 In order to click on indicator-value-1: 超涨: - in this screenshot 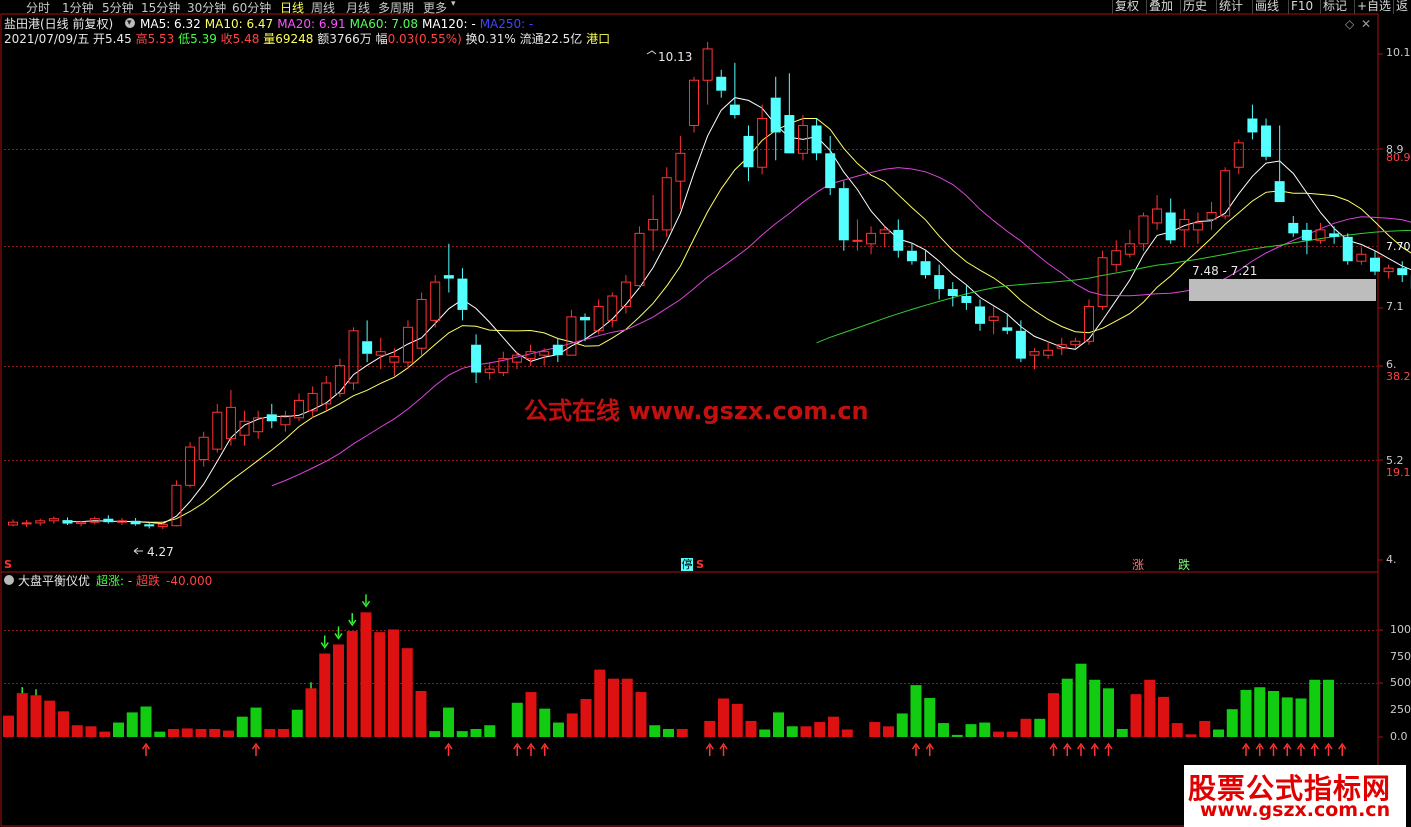, I will do `click(114, 581)`.